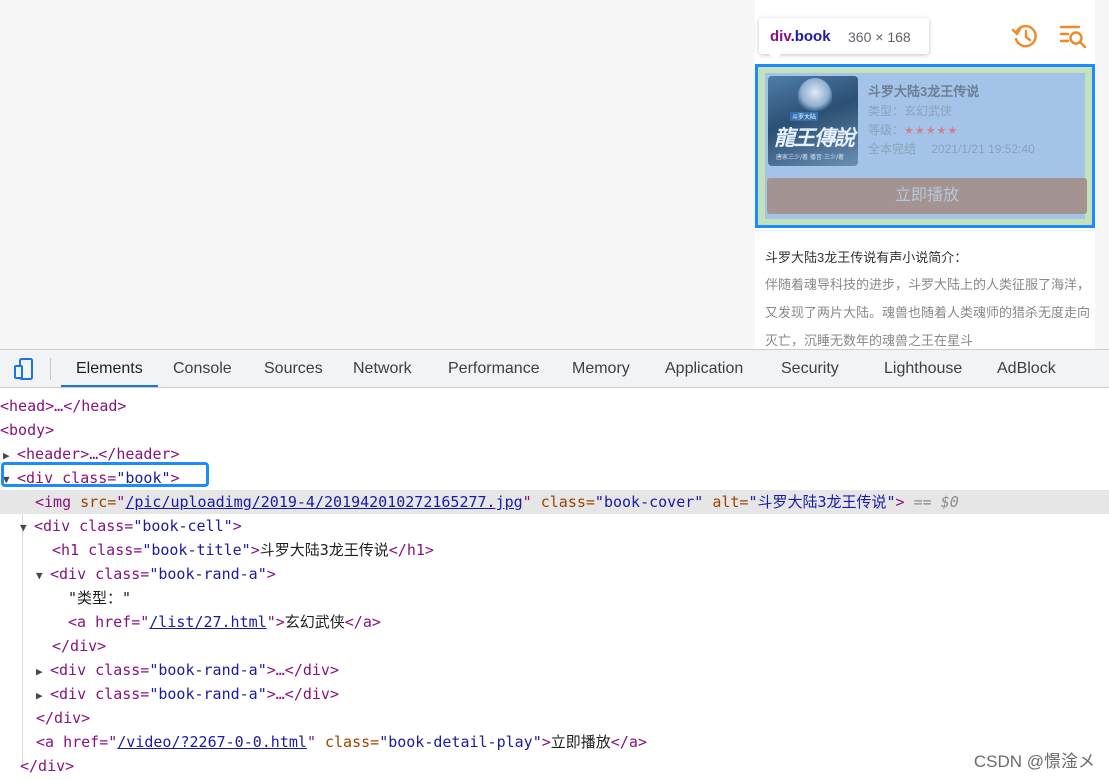 The width and height of the screenshot is (1109, 780). I want to click on cover-title-text: 龍王傳說, so click(814, 137).